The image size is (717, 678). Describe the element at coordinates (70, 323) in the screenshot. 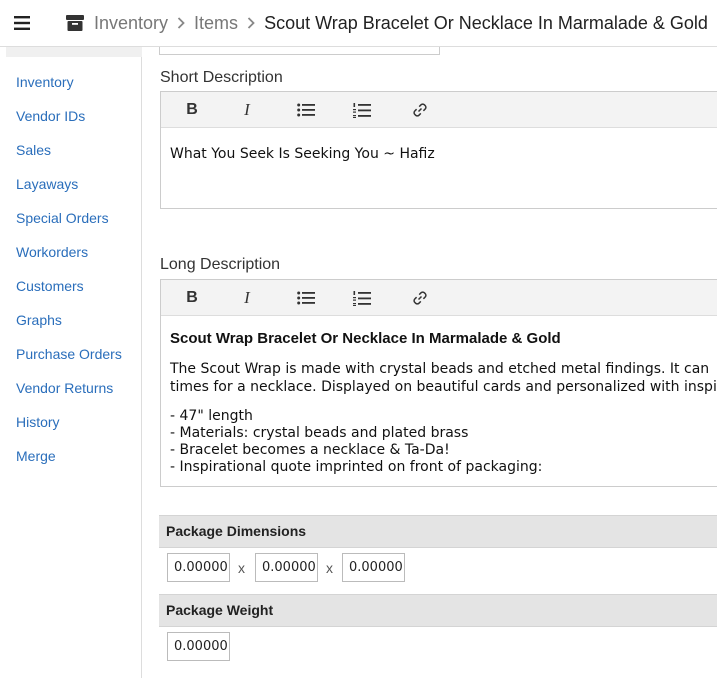

I see `sidebar-item-graphs: Graphs` at that location.